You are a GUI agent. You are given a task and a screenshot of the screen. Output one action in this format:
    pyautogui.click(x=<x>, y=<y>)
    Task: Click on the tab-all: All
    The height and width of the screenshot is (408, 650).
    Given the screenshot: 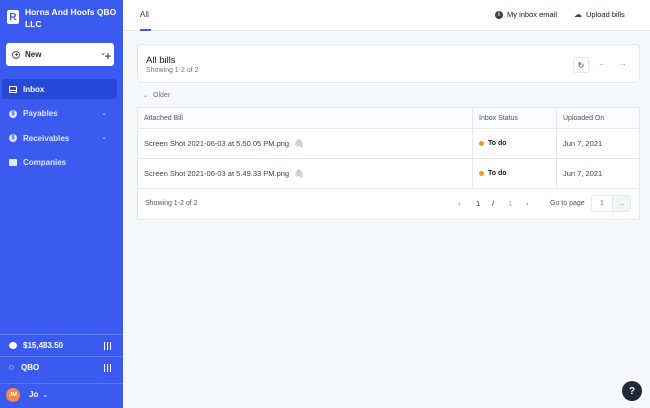 What is the action you would take?
    pyautogui.click(x=144, y=14)
    